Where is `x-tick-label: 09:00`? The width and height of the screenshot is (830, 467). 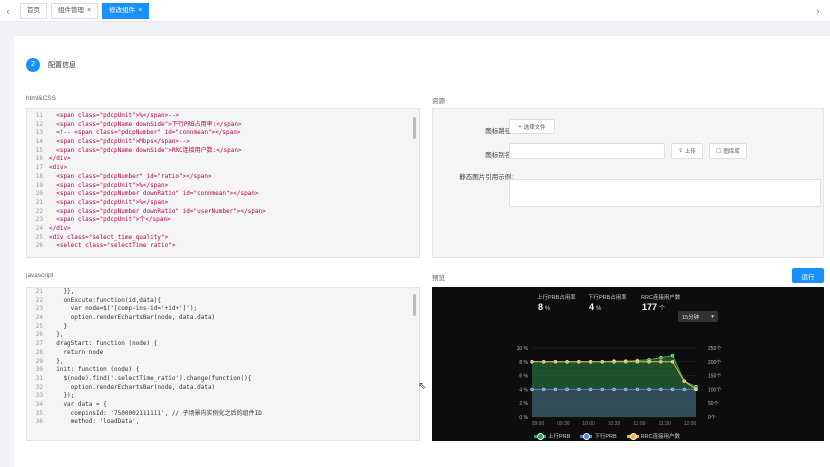
x-tick-label: 09:00 is located at coordinates (538, 424).